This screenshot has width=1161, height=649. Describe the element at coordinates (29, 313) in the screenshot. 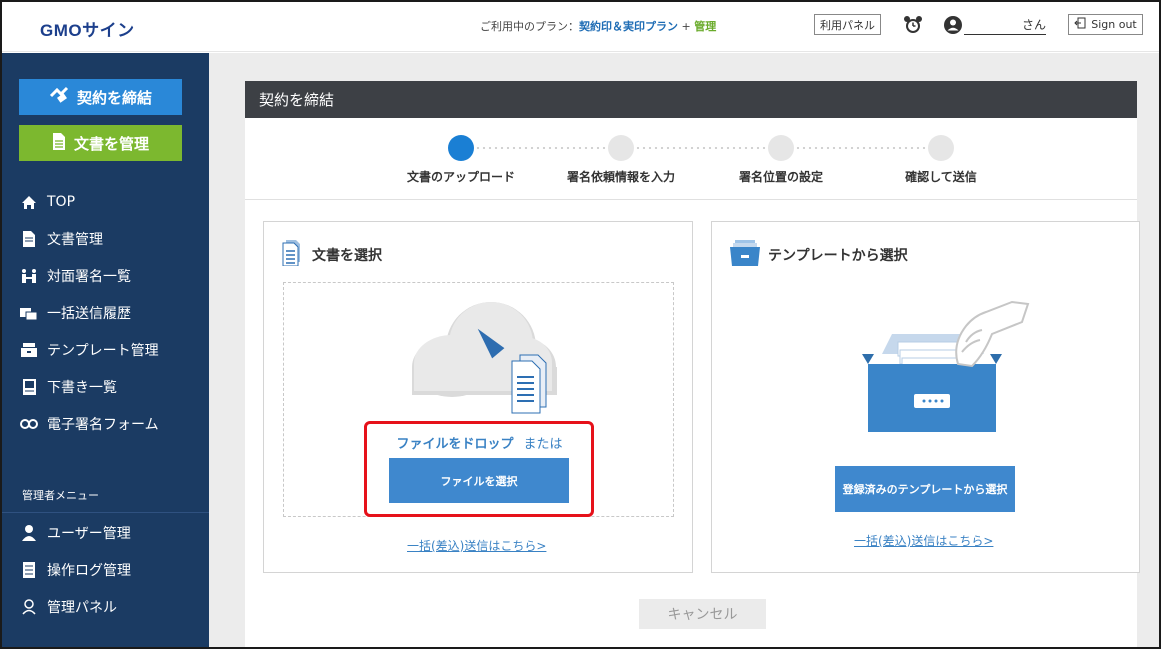

I see `bulk-send-icon` at that location.